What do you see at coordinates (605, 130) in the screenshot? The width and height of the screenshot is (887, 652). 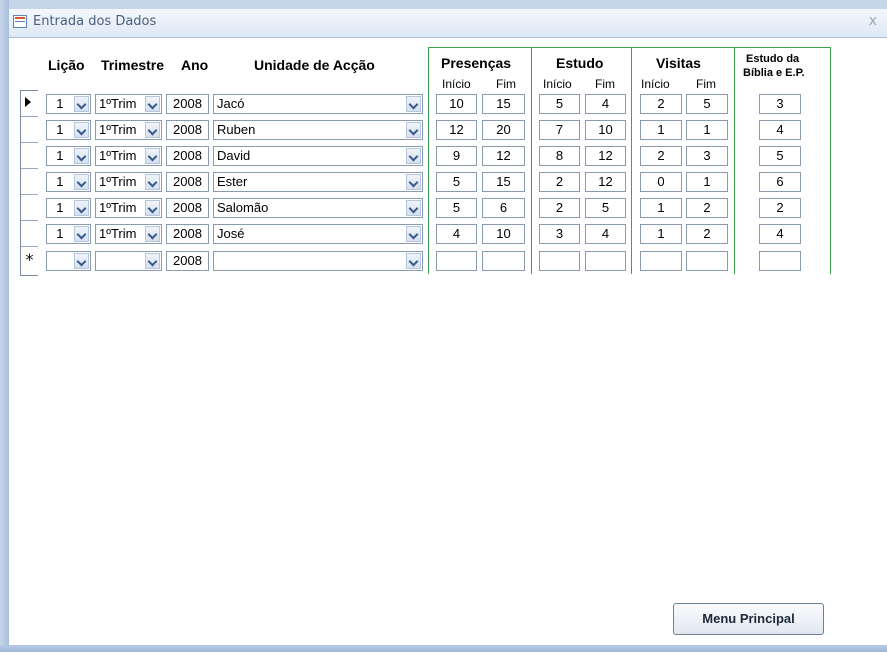 I see `estudo-fim-field: 10` at bounding box center [605, 130].